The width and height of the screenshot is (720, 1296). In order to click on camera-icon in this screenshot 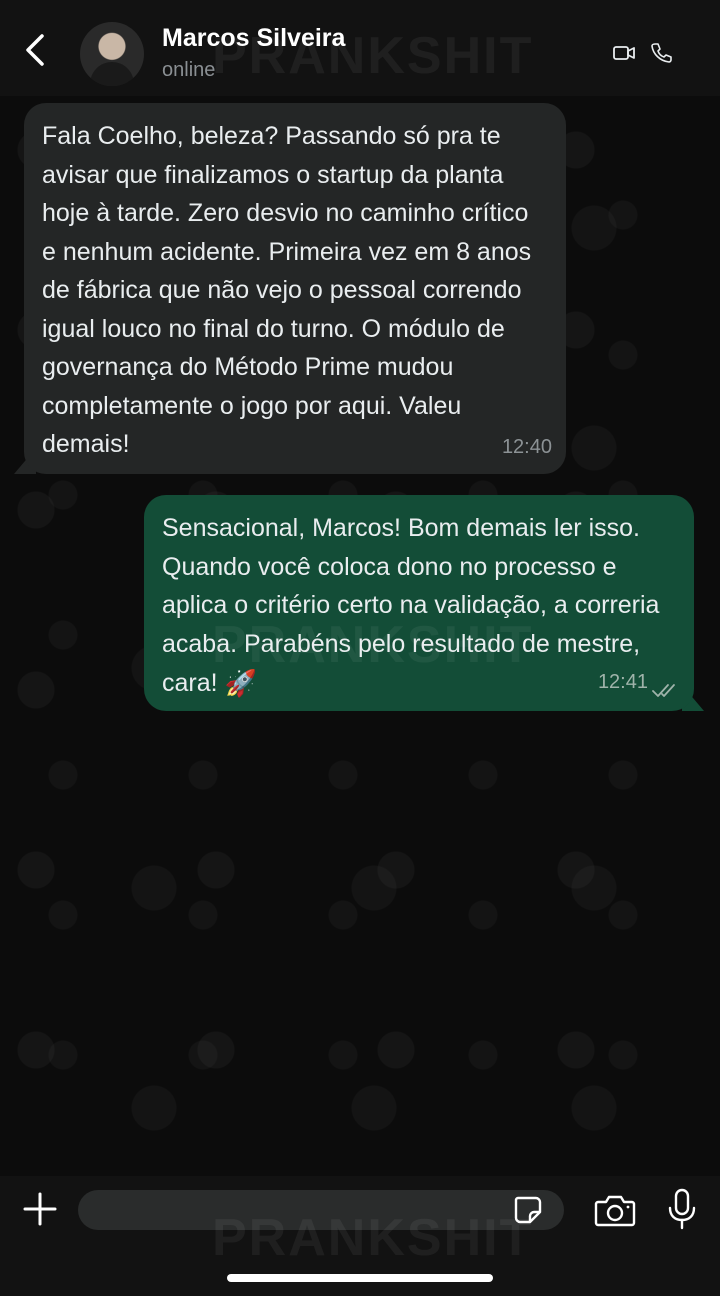, I will do `click(615, 1210)`.